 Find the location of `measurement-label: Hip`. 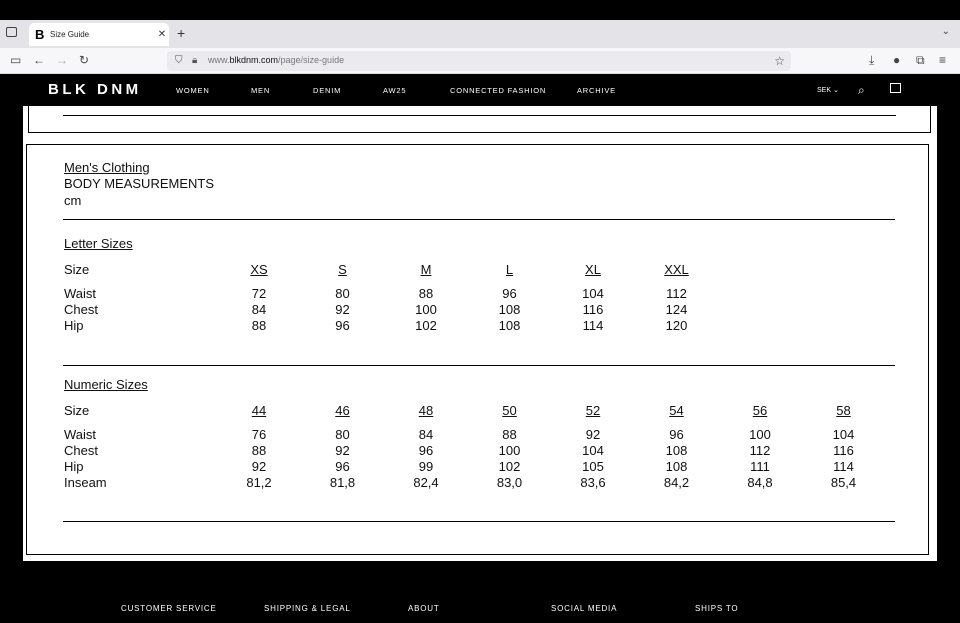

measurement-label: Hip is located at coordinates (74, 325).